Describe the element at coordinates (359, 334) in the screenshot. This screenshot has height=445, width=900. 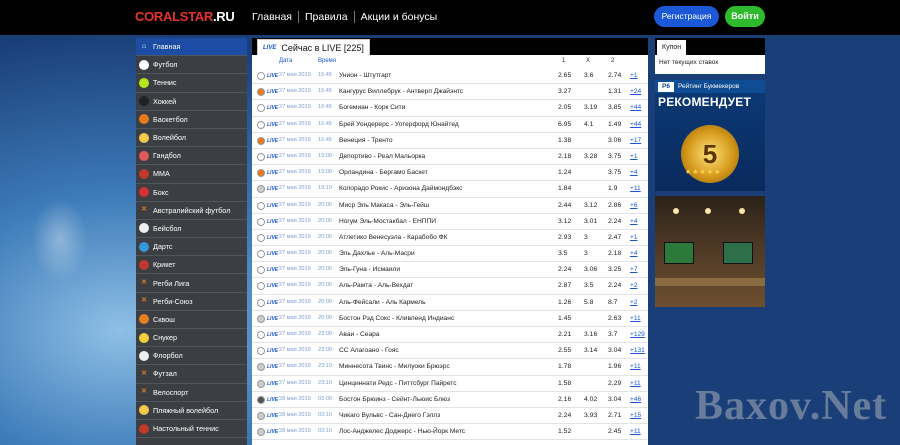
I see `event-match: Аваи - Сеара` at that location.